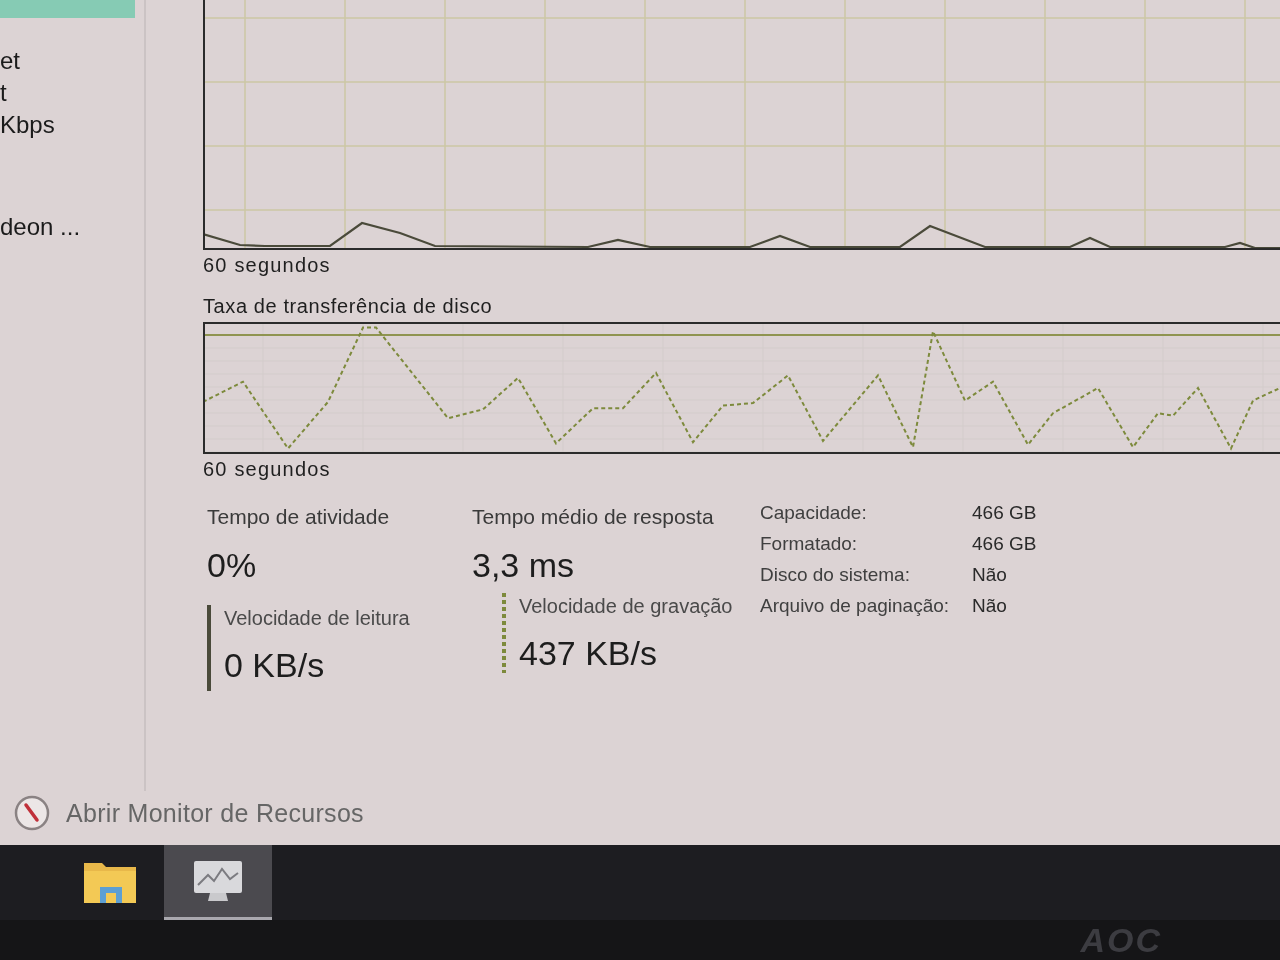  What do you see at coordinates (523, 565) in the screenshot?
I see `stat-value: 3,3 ms` at bounding box center [523, 565].